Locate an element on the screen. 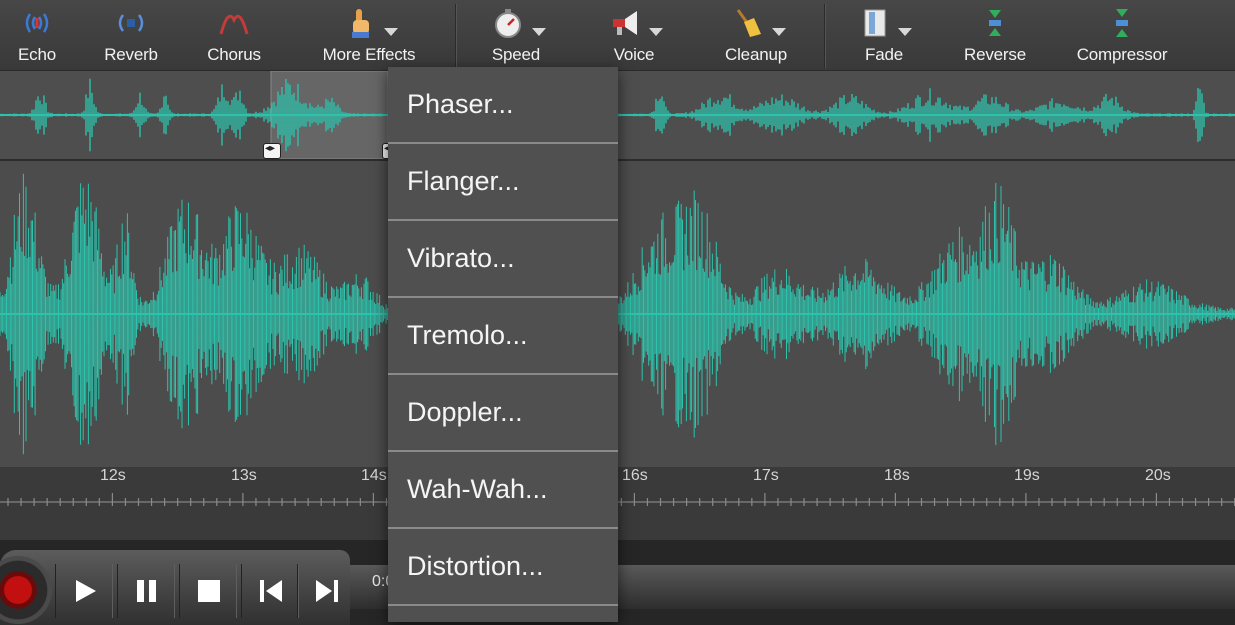 Image resolution: width=1235 pixels, height=625 pixels. skip-forward-icon is located at coordinates (327, 591).